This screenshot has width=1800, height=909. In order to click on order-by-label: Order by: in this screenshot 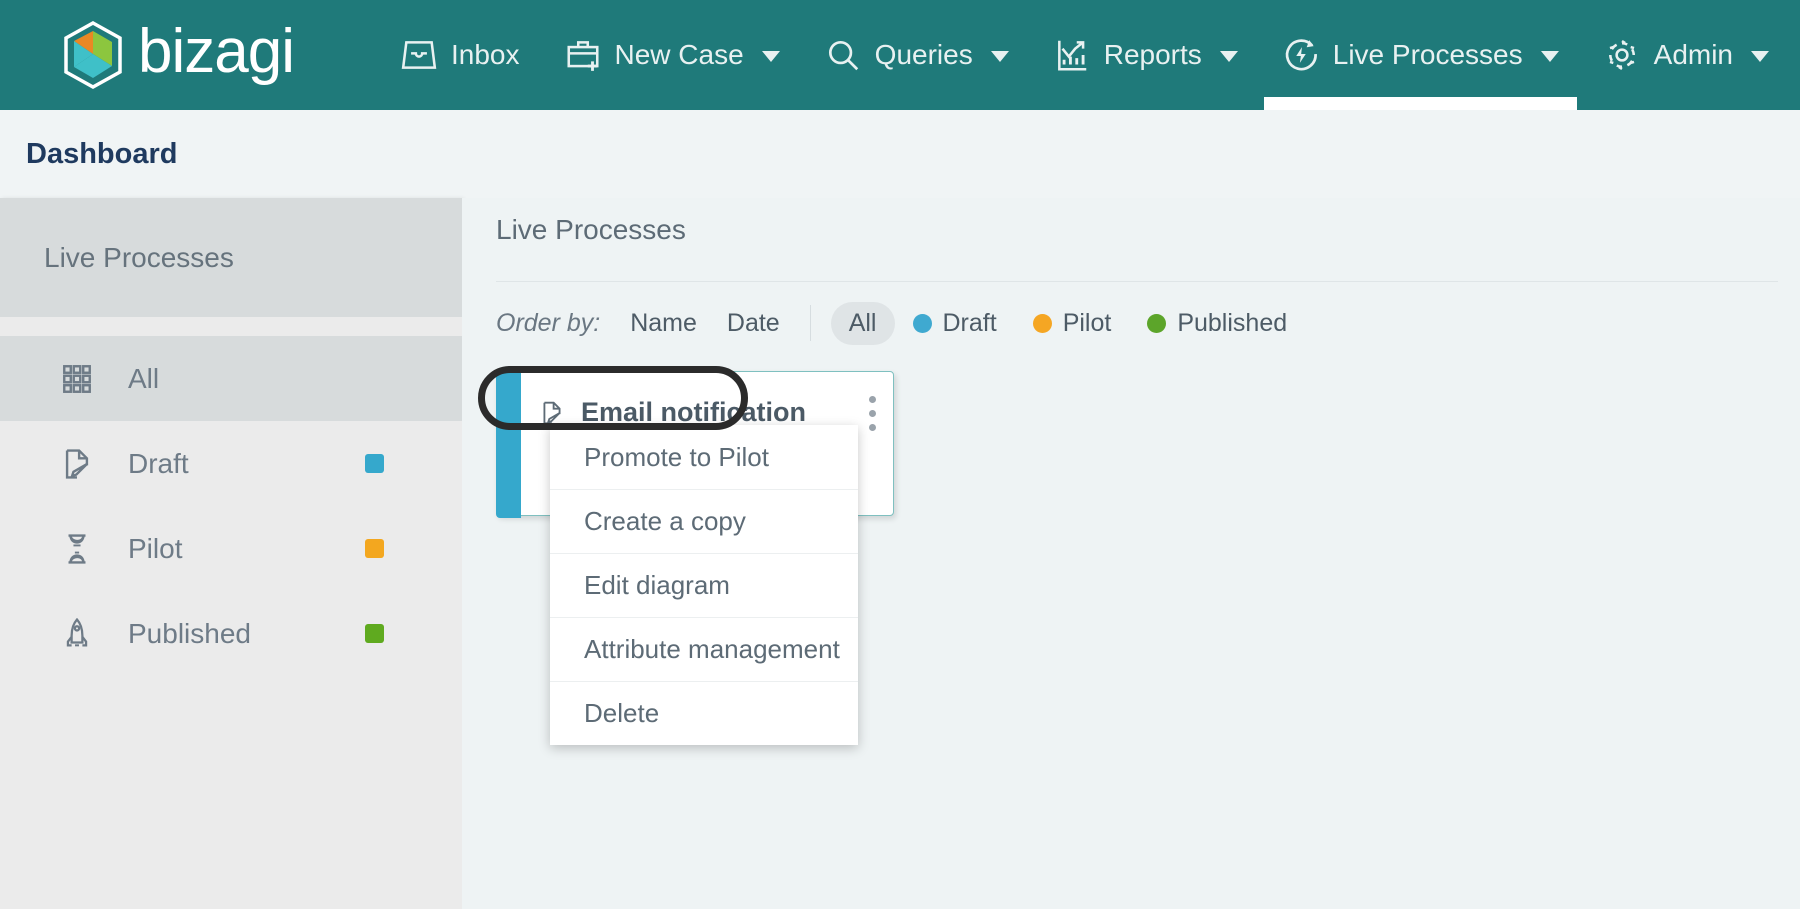, I will do `click(548, 322)`.